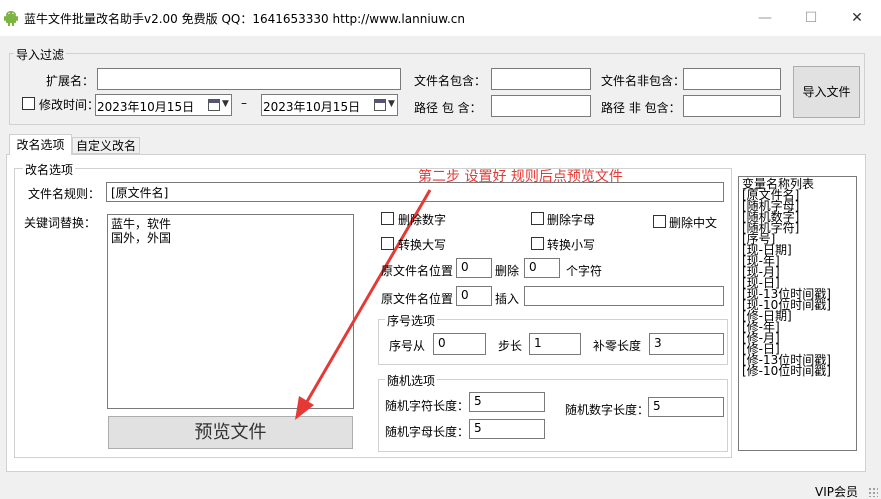 The width and height of the screenshot is (881, 499). I want to click on tab-rename-options: 改名选项, so click(40, 144).